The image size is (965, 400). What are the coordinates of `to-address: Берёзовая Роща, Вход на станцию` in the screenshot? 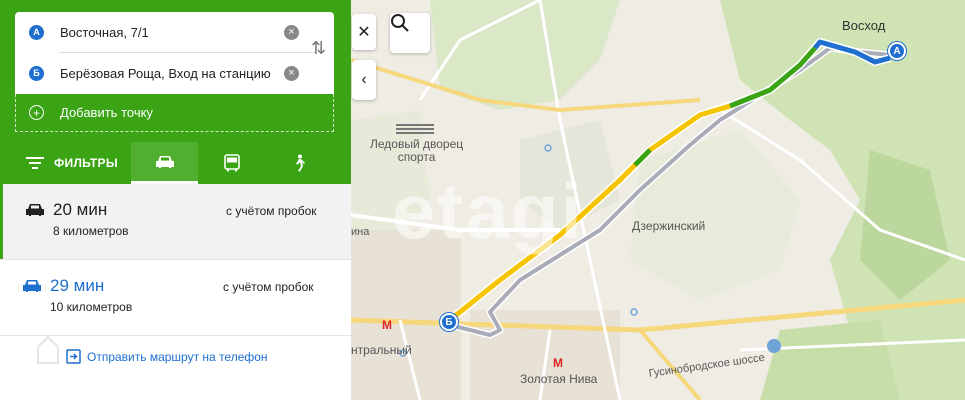 It's located at (168, 73).